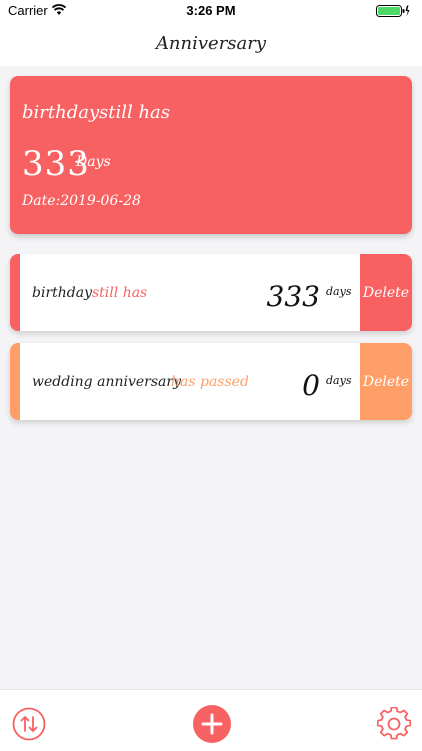 The image size is (422, 751). What do you see at coordinates (120, 293) in the screenshot?
I see `row-status: still has` at bounding box center [120, 293].